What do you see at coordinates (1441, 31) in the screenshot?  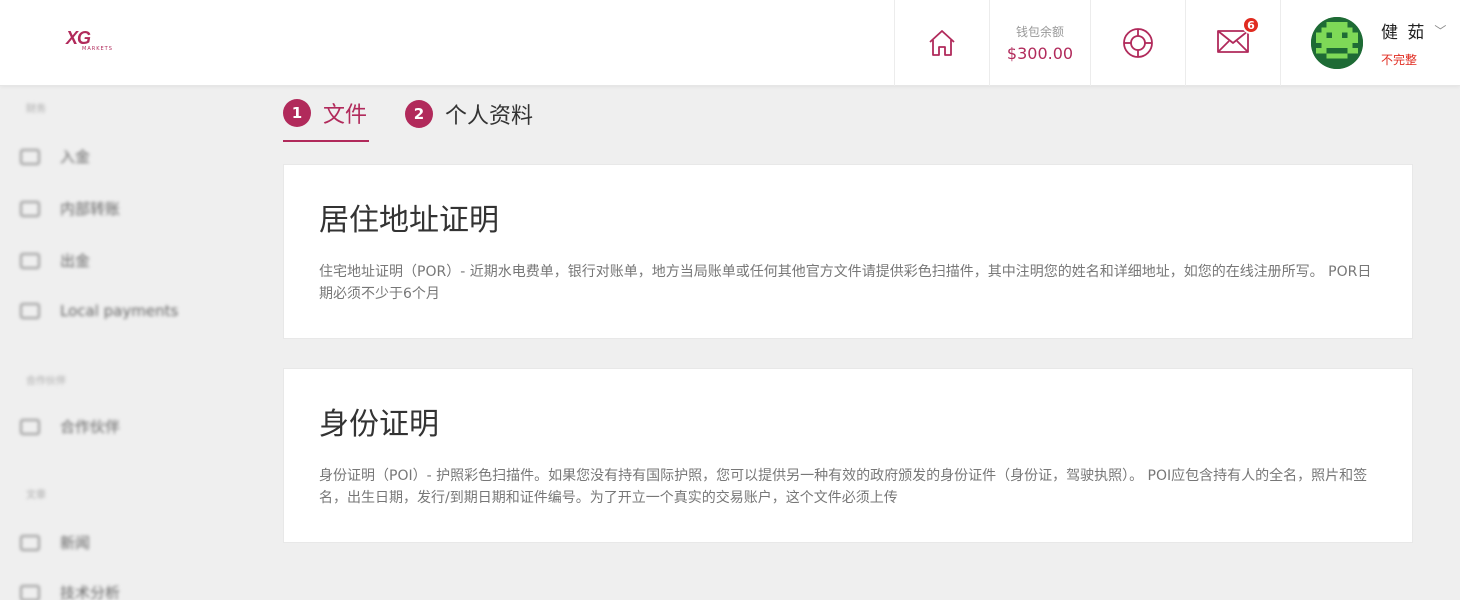 I see `chevron-down-icon: ﹀` at bounding box center [1441, 31].